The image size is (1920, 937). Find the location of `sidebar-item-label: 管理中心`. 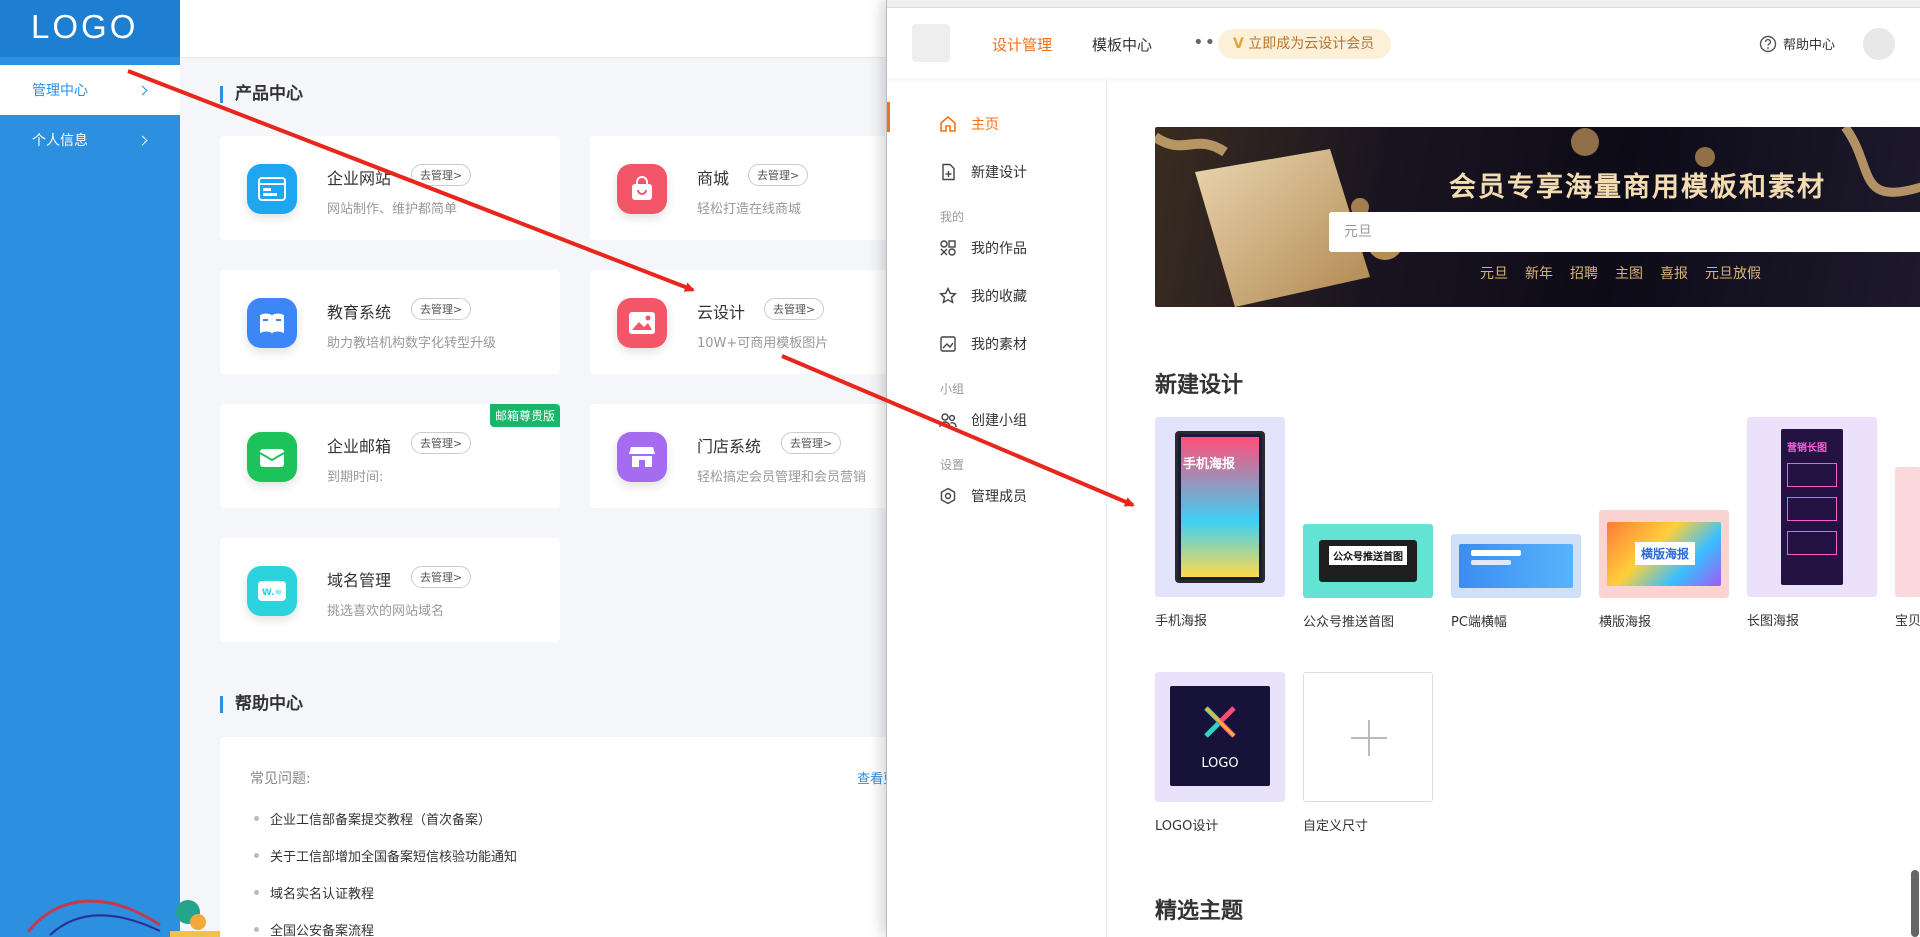

sidebar-item-label: 管理中心 is located at coordinates (60, 91).